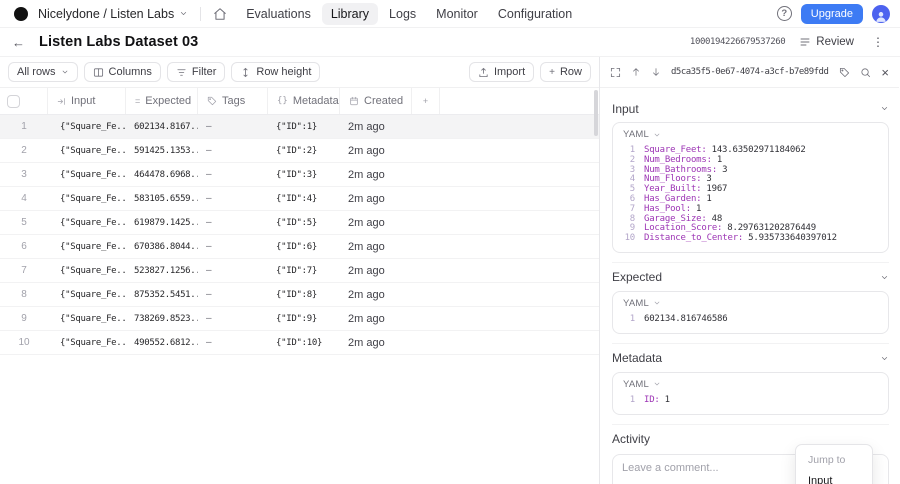 This screenshot has width=900, height=484. I want to click on next-row-button, so click(656, 72).